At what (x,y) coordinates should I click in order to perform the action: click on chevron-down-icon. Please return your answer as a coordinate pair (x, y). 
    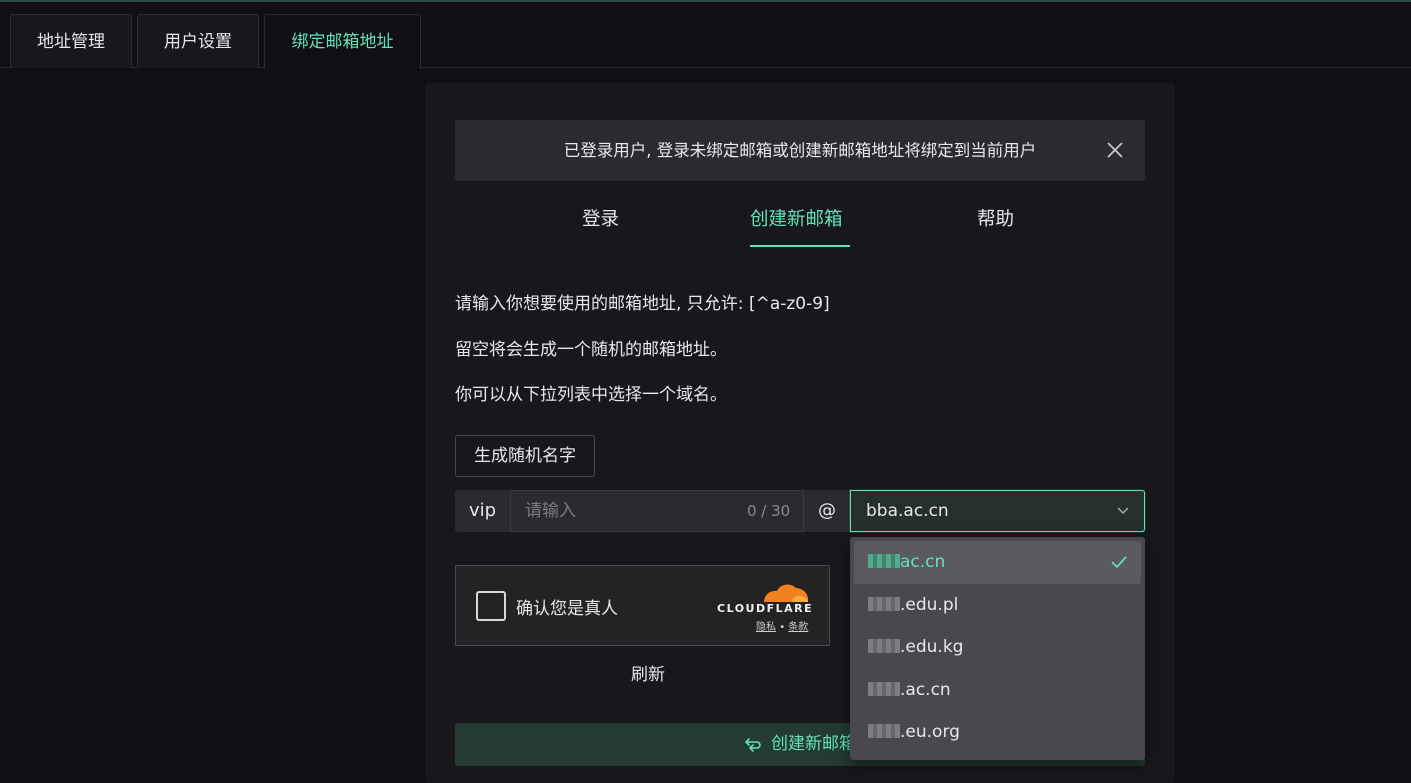
    Looking at the image, I should click on (1123, 511).